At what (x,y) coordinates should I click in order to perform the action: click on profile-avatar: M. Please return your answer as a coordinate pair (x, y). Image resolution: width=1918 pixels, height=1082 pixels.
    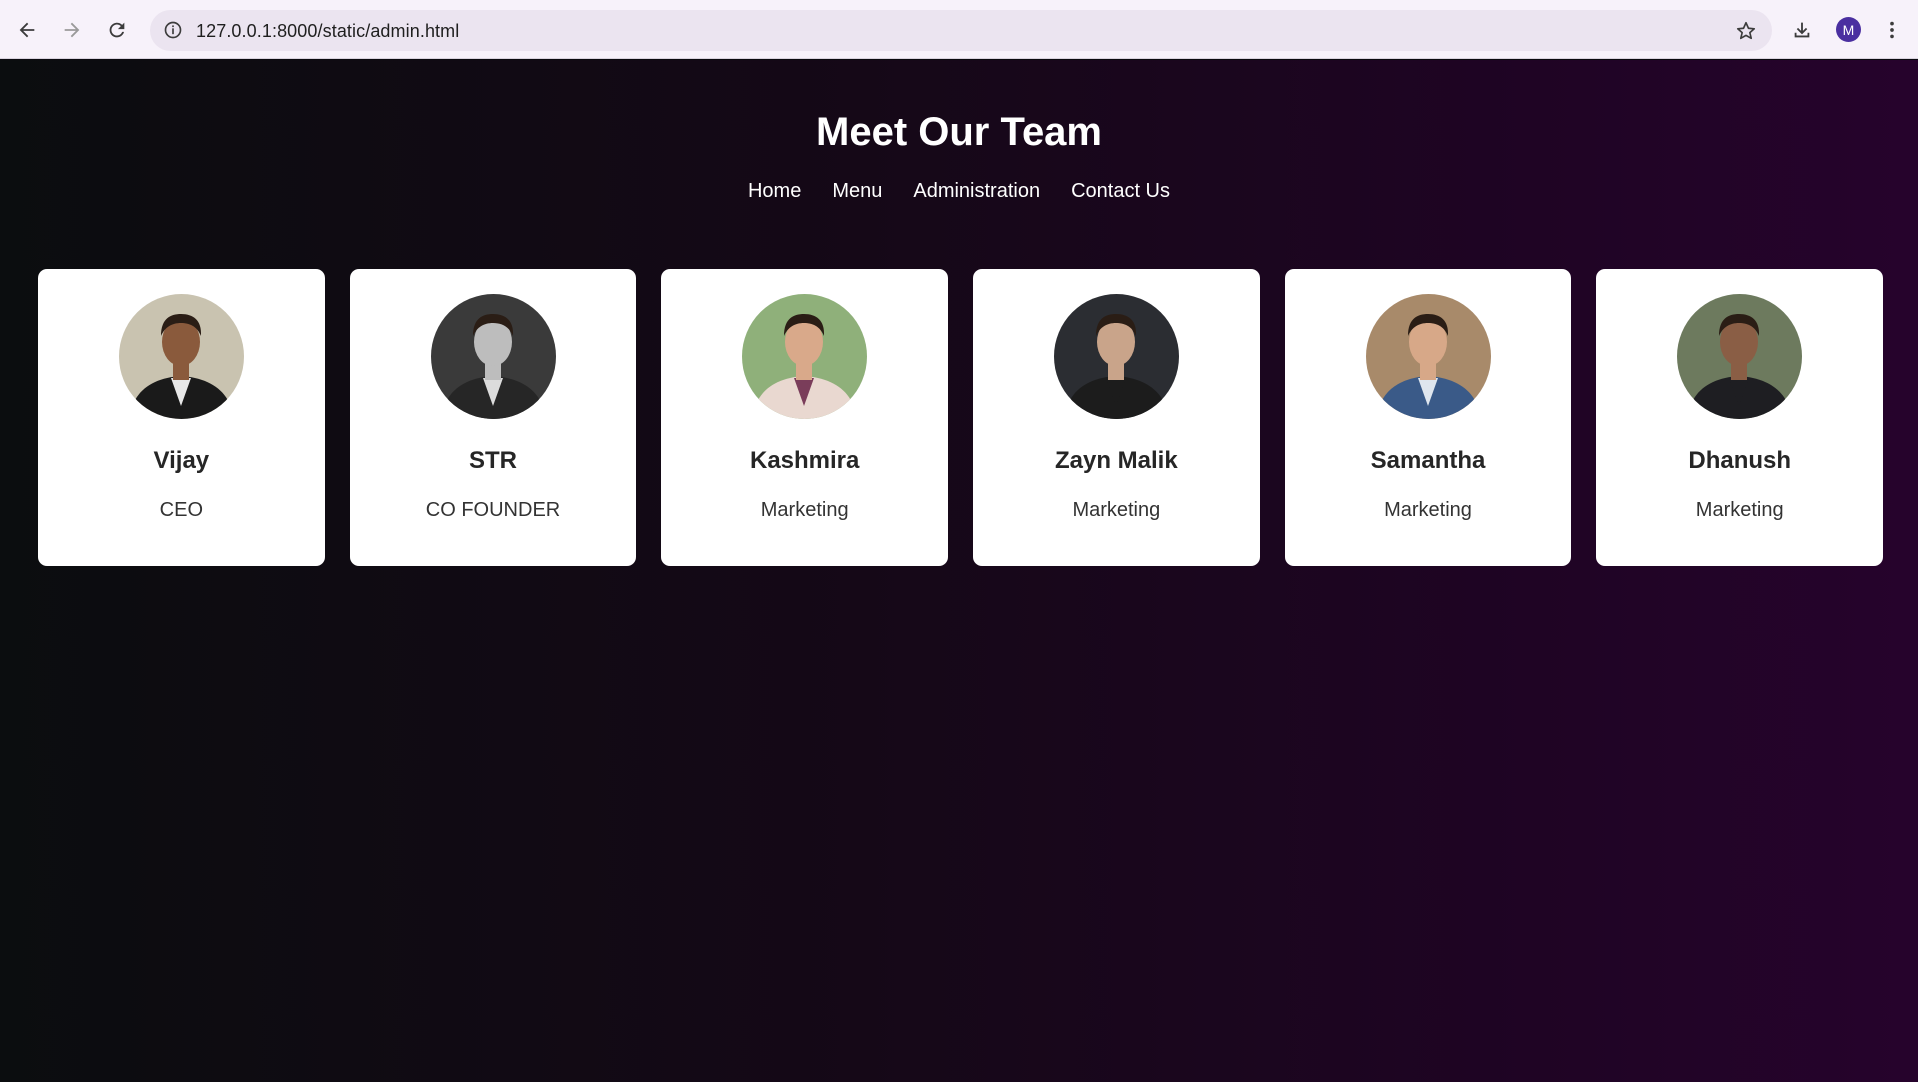
    Looking at the image, I should click on (1848, 29).